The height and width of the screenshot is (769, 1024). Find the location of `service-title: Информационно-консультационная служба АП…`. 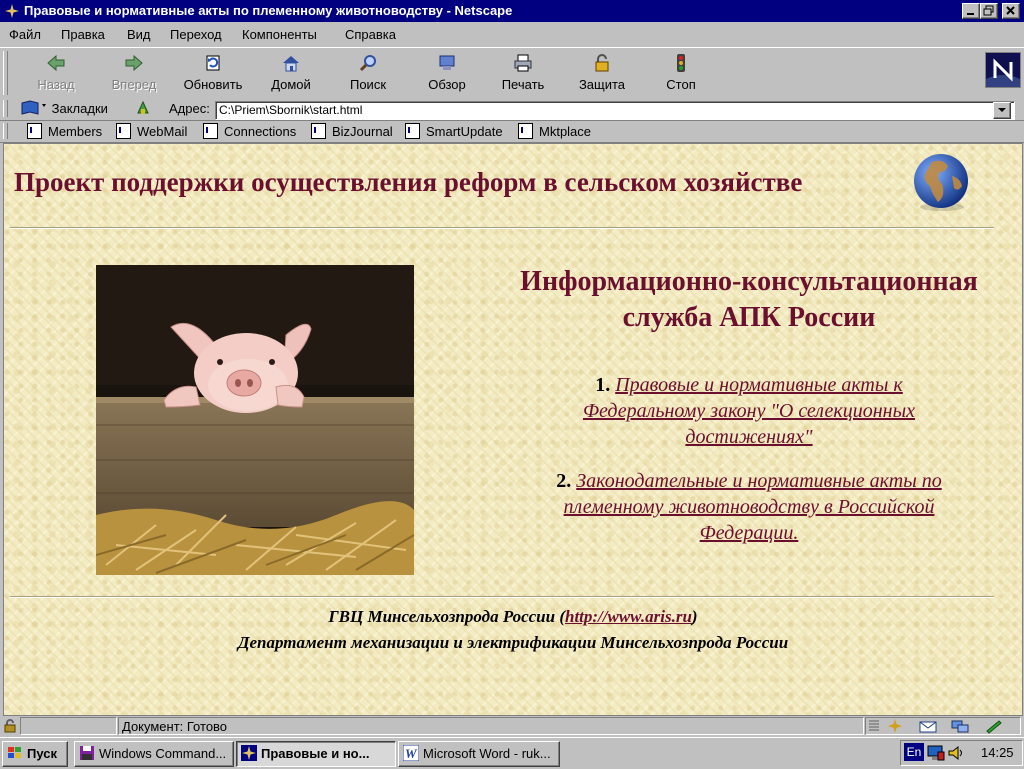

service-title: Информационно-консультационная служба АП… is located at coordinates (749, 300).